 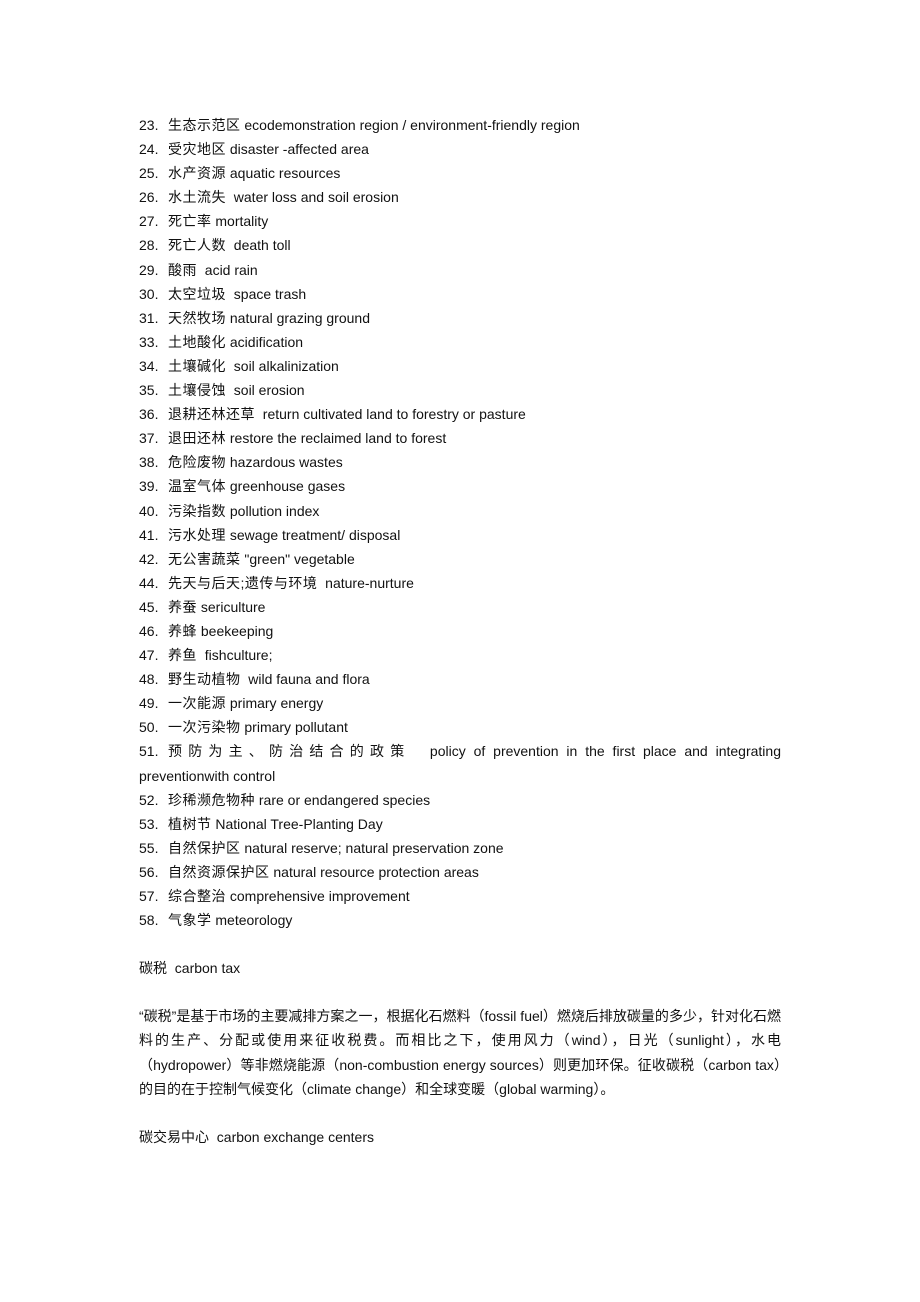 I want to click on item-english-term: hazardous wastes, so click(x=286, y=462).